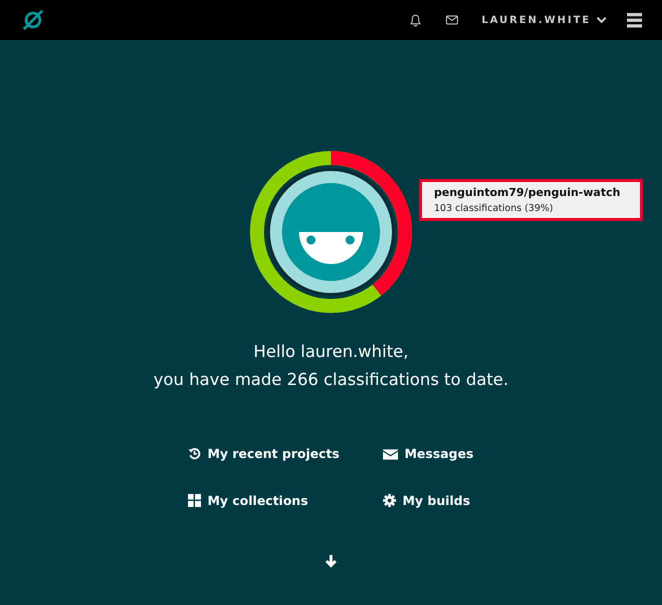 The height and width of the screenshot is (605, 662). Describe the element at coordinates (286, 500) in the screenshot. I see `nav-link: My collections` at that location.